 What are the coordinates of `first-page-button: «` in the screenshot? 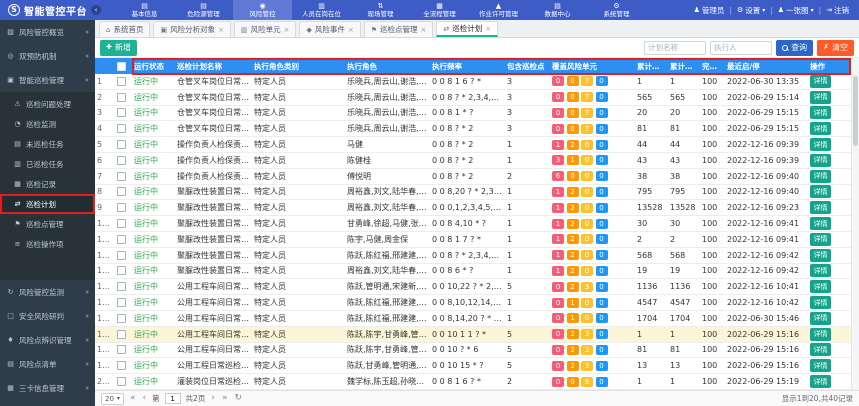 It's located at (133, 398).